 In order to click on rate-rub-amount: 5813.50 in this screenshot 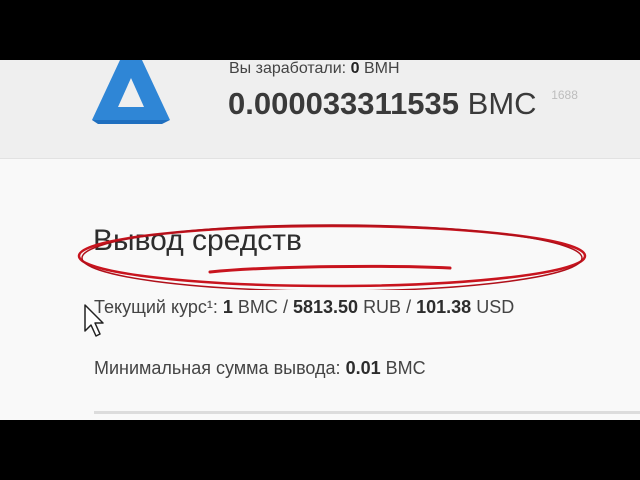, I will do `click(325, 307)`.